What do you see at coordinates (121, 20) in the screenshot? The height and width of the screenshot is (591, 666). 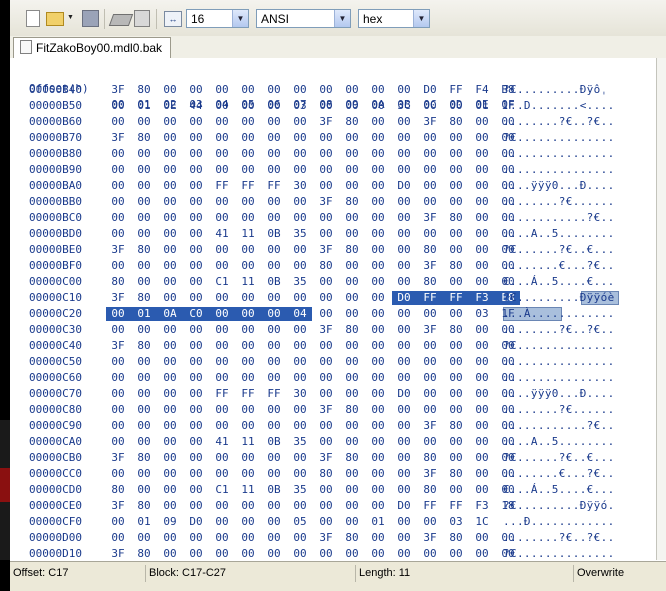 I see `tool-icon` at bounding box center [121, 20].